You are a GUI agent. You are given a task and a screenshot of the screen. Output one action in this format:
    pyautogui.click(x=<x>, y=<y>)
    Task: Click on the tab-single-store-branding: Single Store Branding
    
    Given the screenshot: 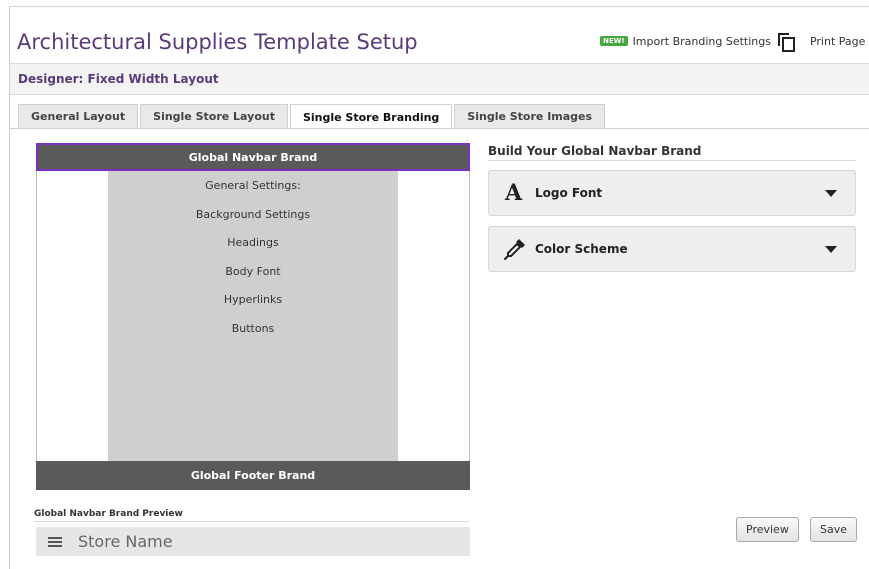 What is the action you would take?
    pyautogui.click(x=371, y=116)
    